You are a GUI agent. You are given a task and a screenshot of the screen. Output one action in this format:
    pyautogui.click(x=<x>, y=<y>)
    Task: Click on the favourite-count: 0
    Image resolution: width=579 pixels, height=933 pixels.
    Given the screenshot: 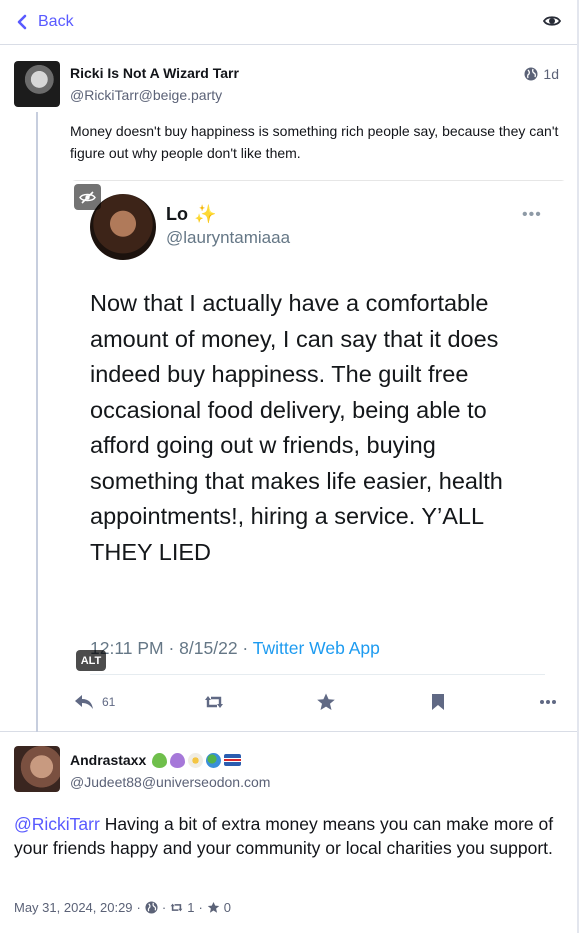 What is the action you would take?
    pyautogui.click(x=227, y=907)
    